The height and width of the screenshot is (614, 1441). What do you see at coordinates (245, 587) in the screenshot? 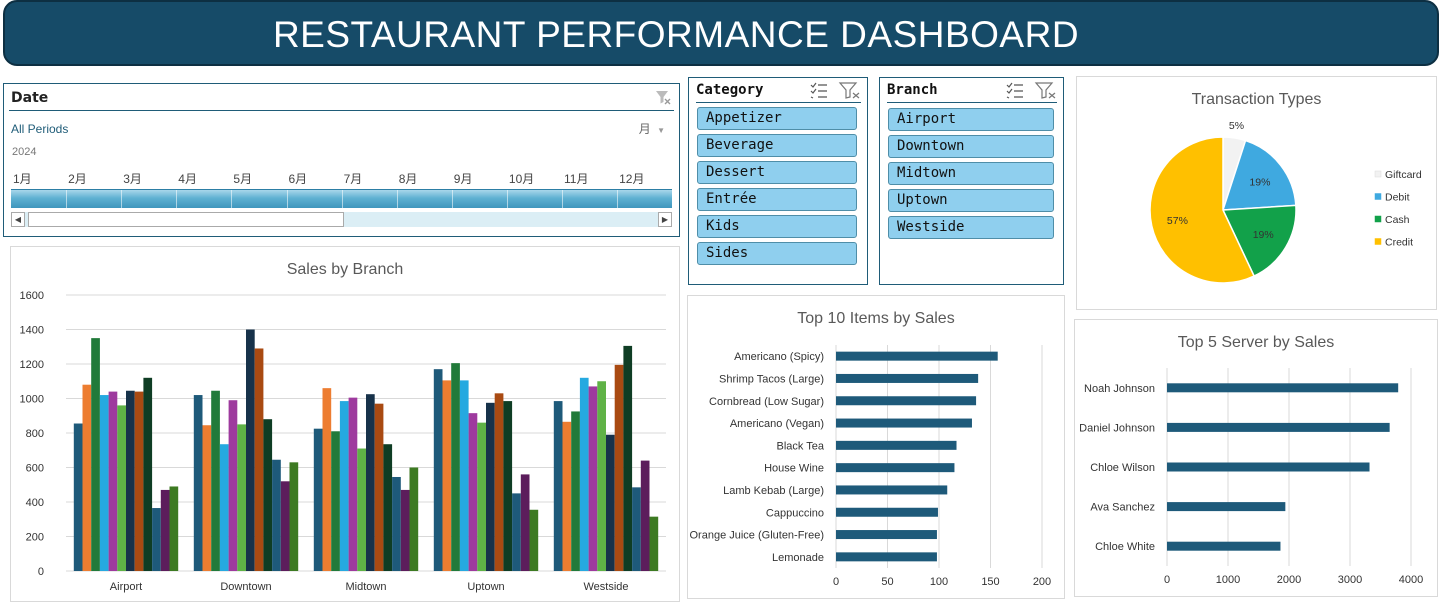
I see `x-tick-label: Downtown` at bounding box center [245, 587].